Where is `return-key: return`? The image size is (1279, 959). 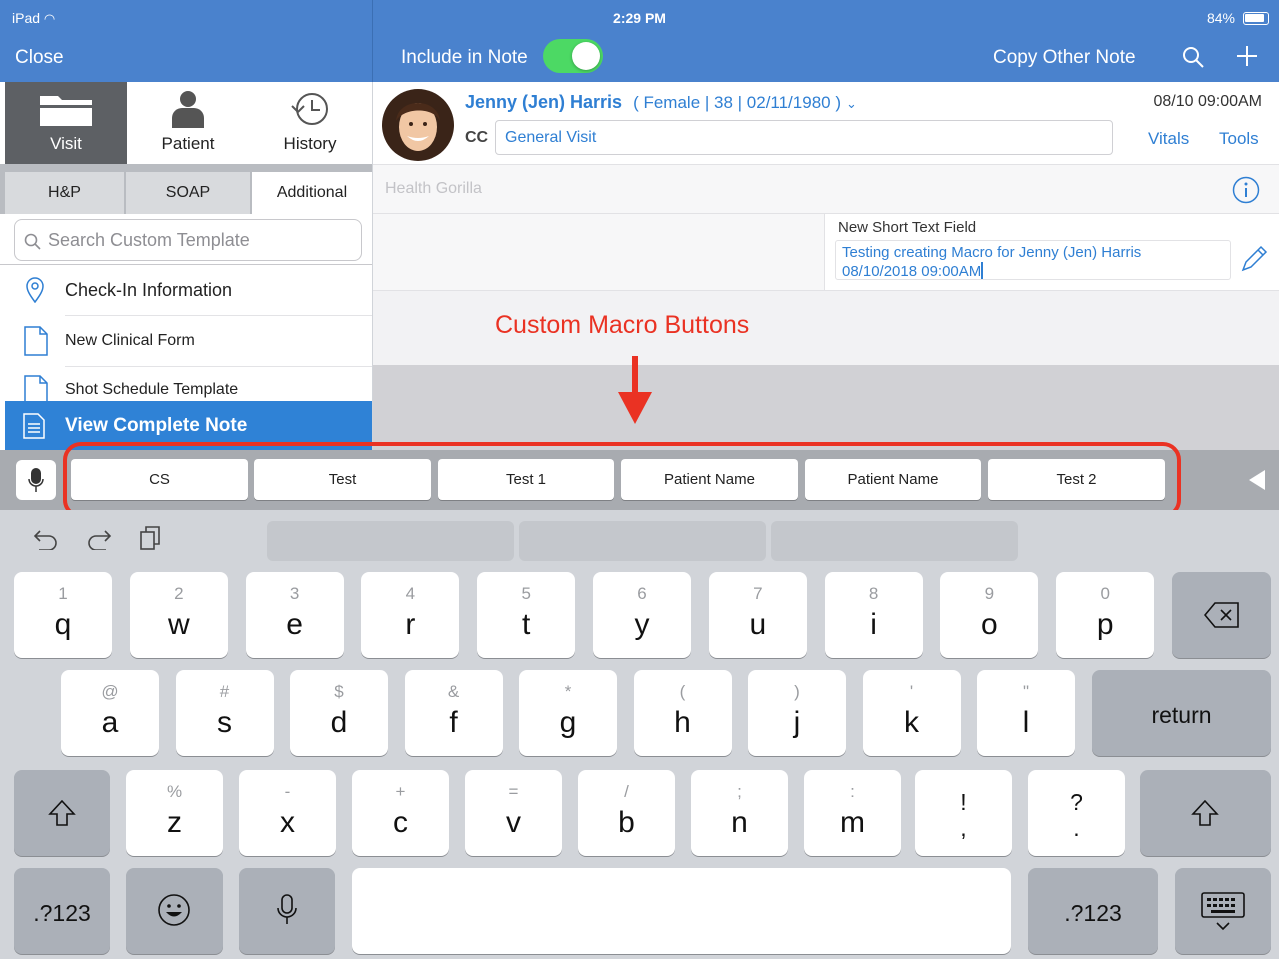 return-key: return is located at coordinates (1181, 713).